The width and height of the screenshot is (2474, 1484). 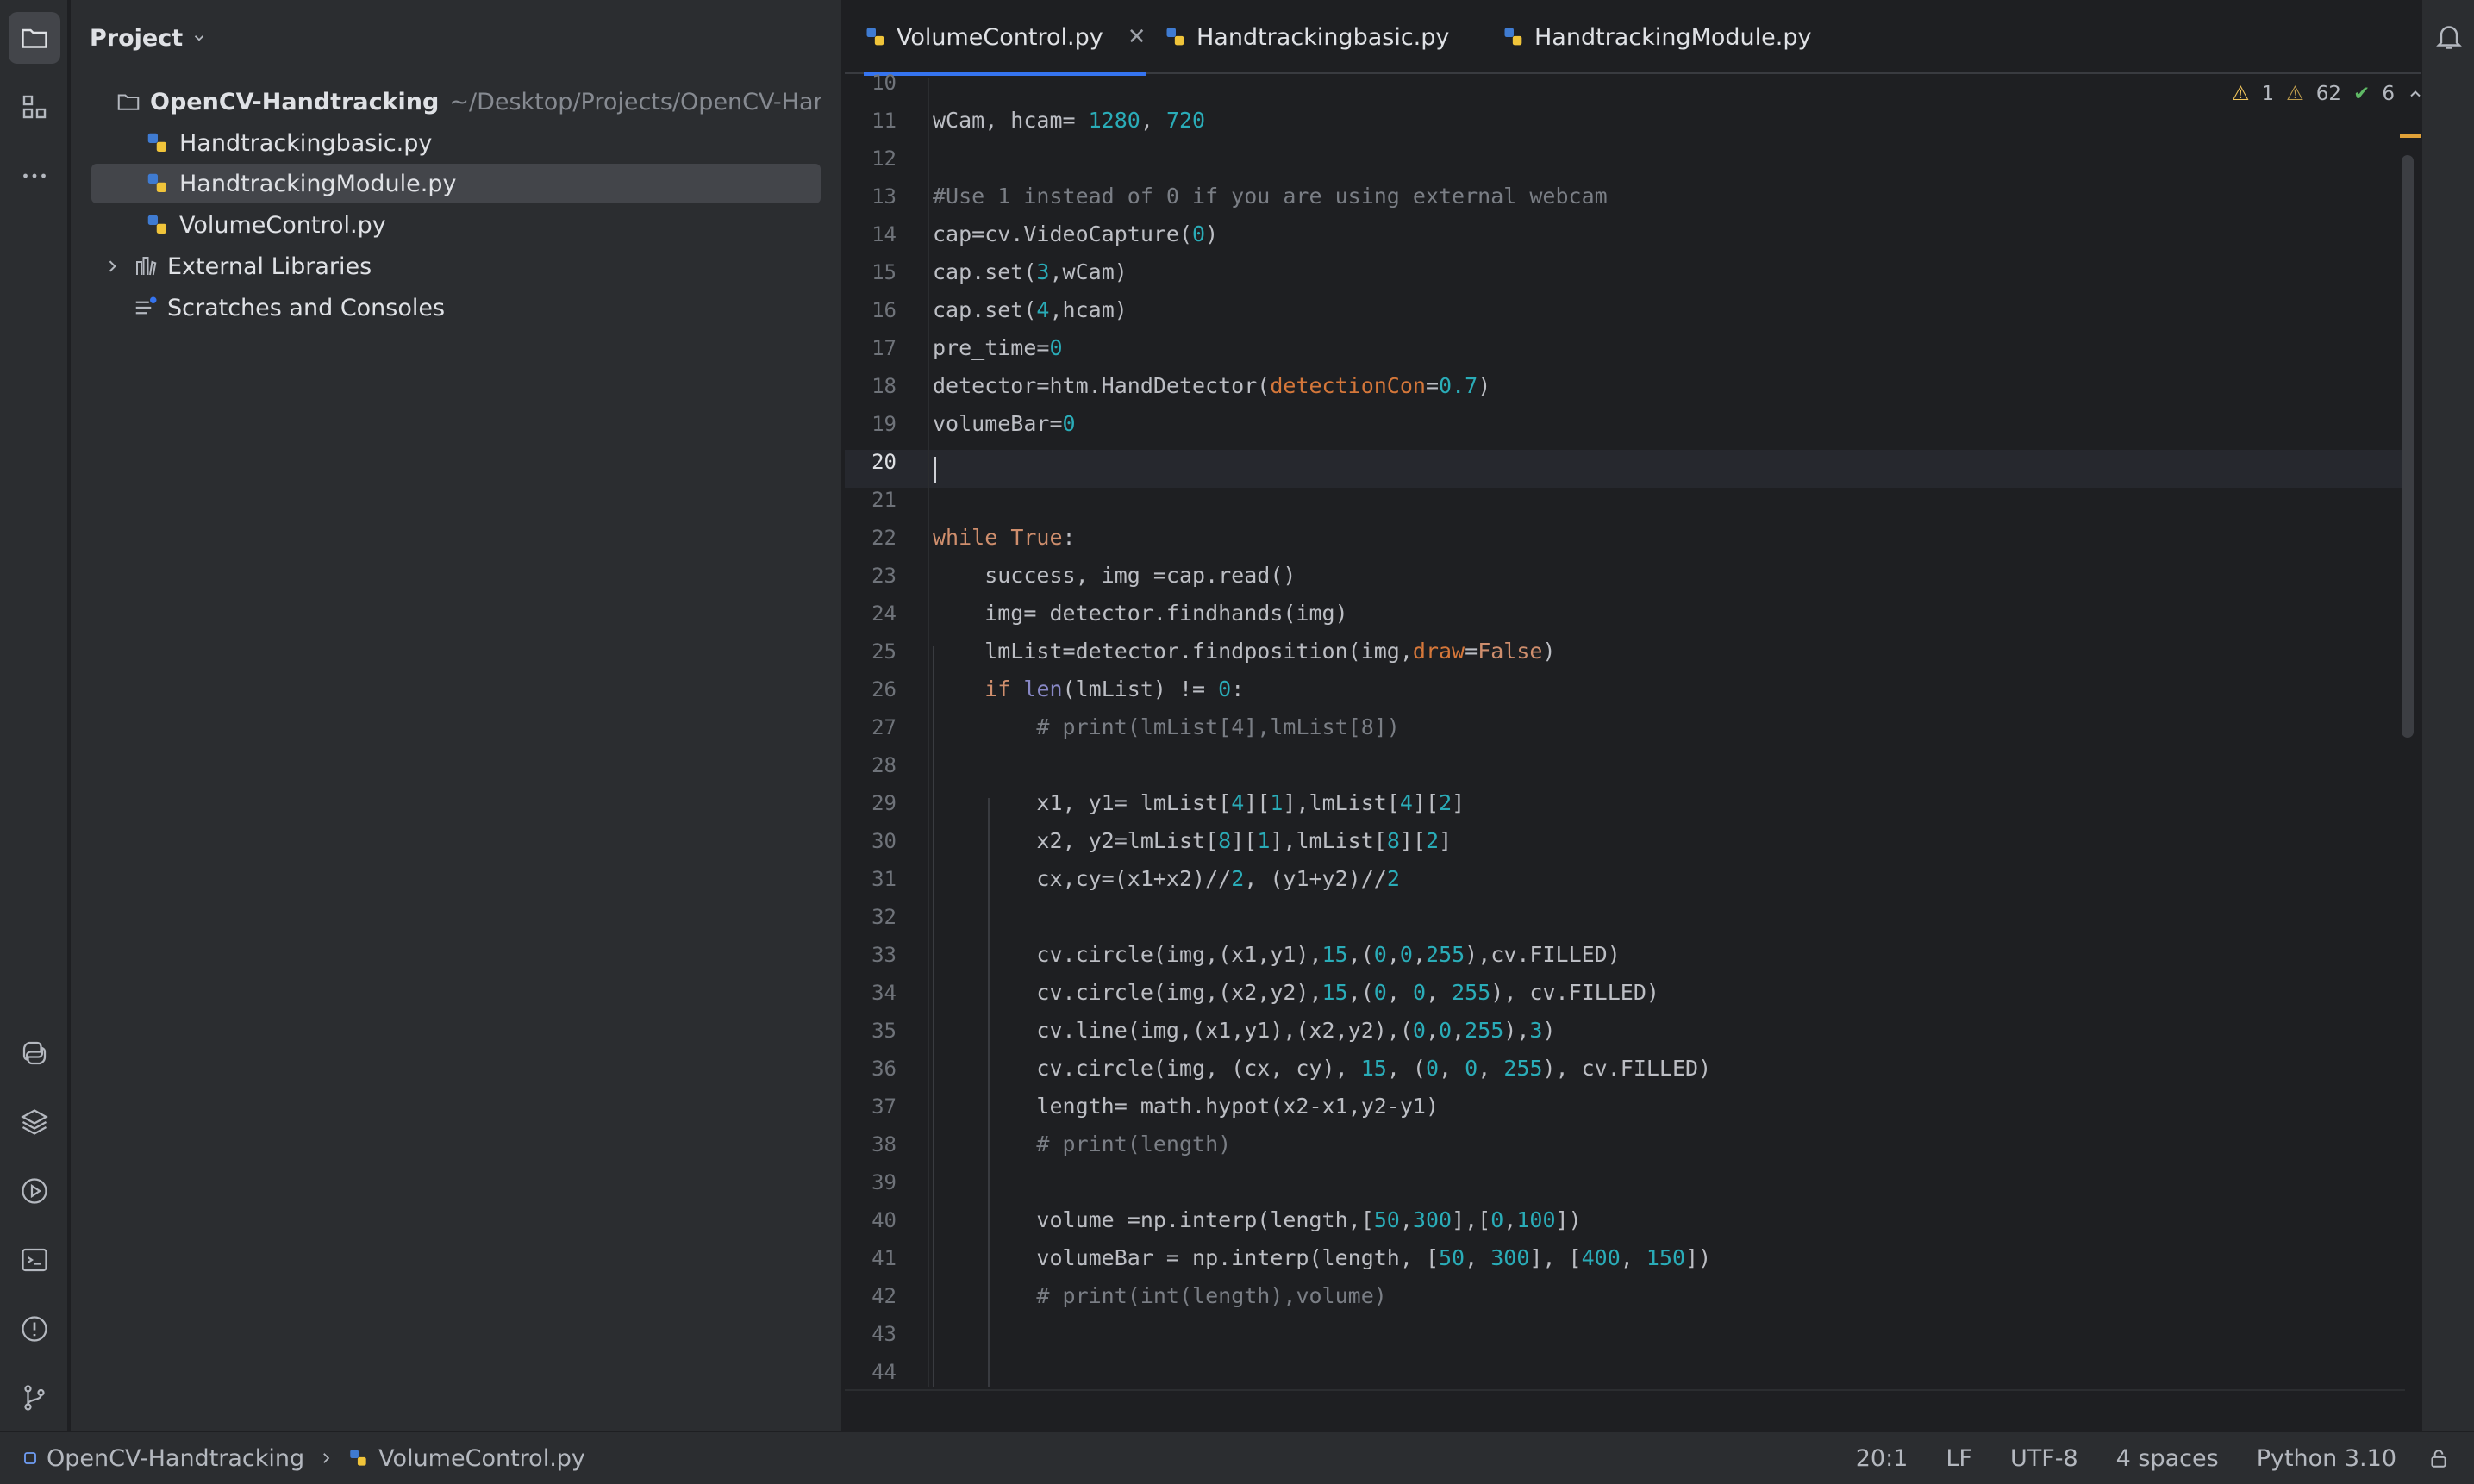 I want to click on code-line: success, img =cap.read(), so click(x=1114, y=576).